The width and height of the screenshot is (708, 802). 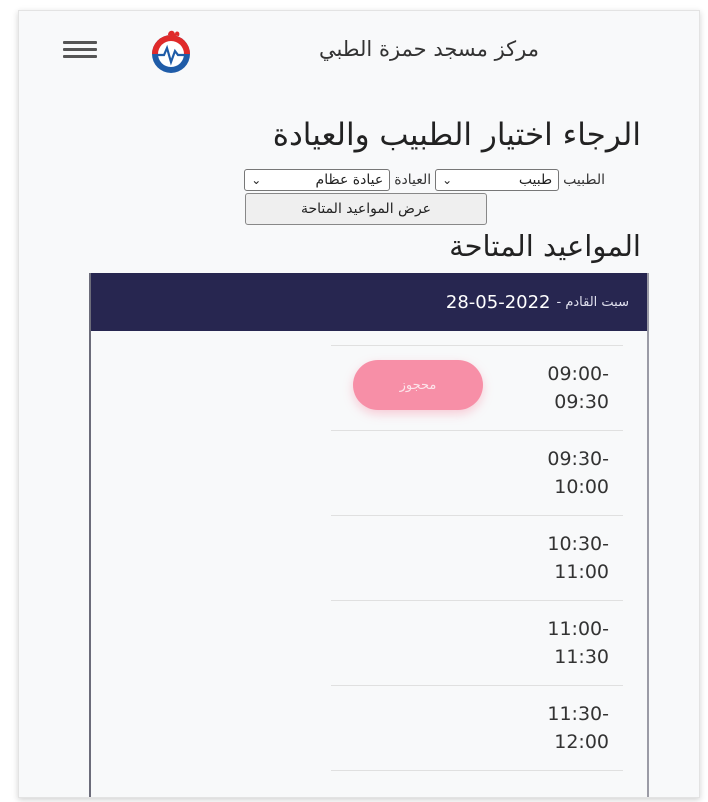 I want to click on page-title: الرجاء اختيار الطبيب والعيادة, so click(x=456, y=135).